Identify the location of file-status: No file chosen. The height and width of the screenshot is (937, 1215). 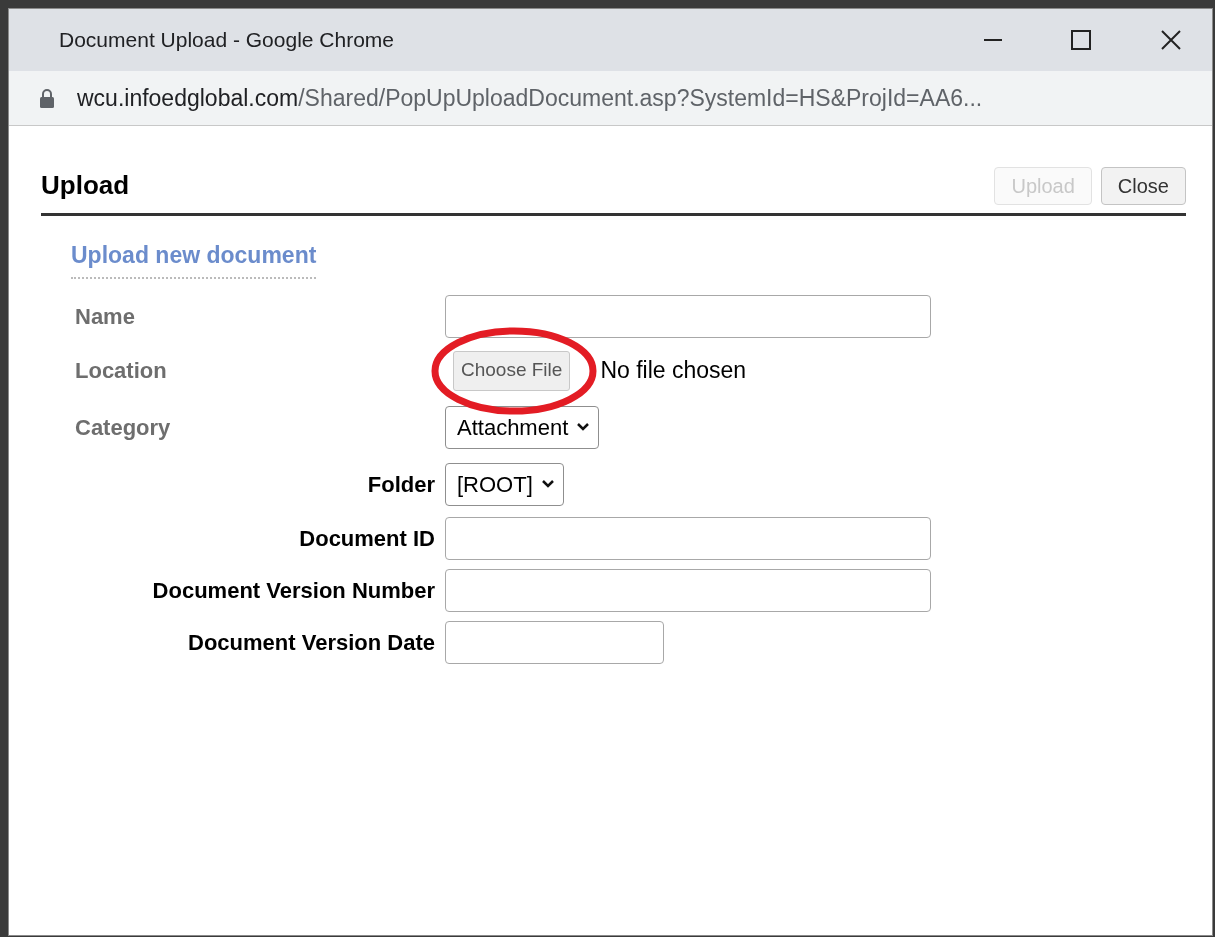
(673, 371).